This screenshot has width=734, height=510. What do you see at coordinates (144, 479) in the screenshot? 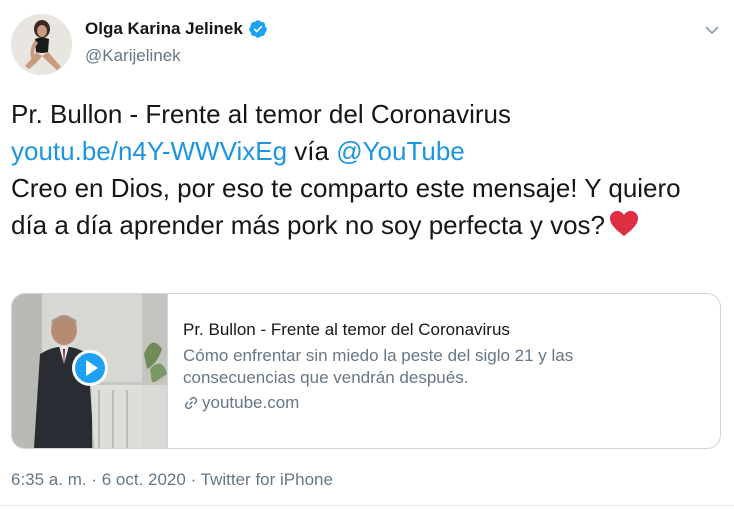
I see `tweet-date: 6 oct. 2020` at bounding box center [144, 479].